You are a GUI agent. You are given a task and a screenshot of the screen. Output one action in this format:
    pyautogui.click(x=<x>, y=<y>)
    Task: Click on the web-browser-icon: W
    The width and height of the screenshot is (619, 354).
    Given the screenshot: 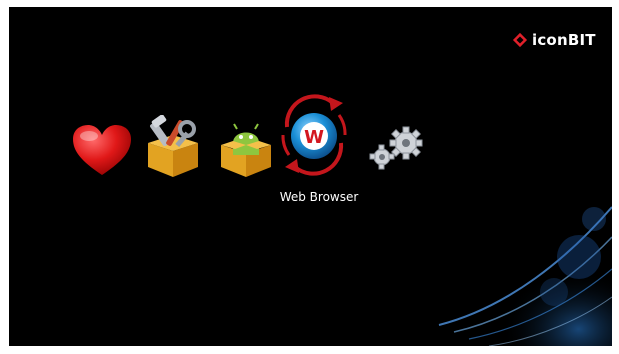 What is the action you would take?
    pyautogui.click(x=314, y=136)
    